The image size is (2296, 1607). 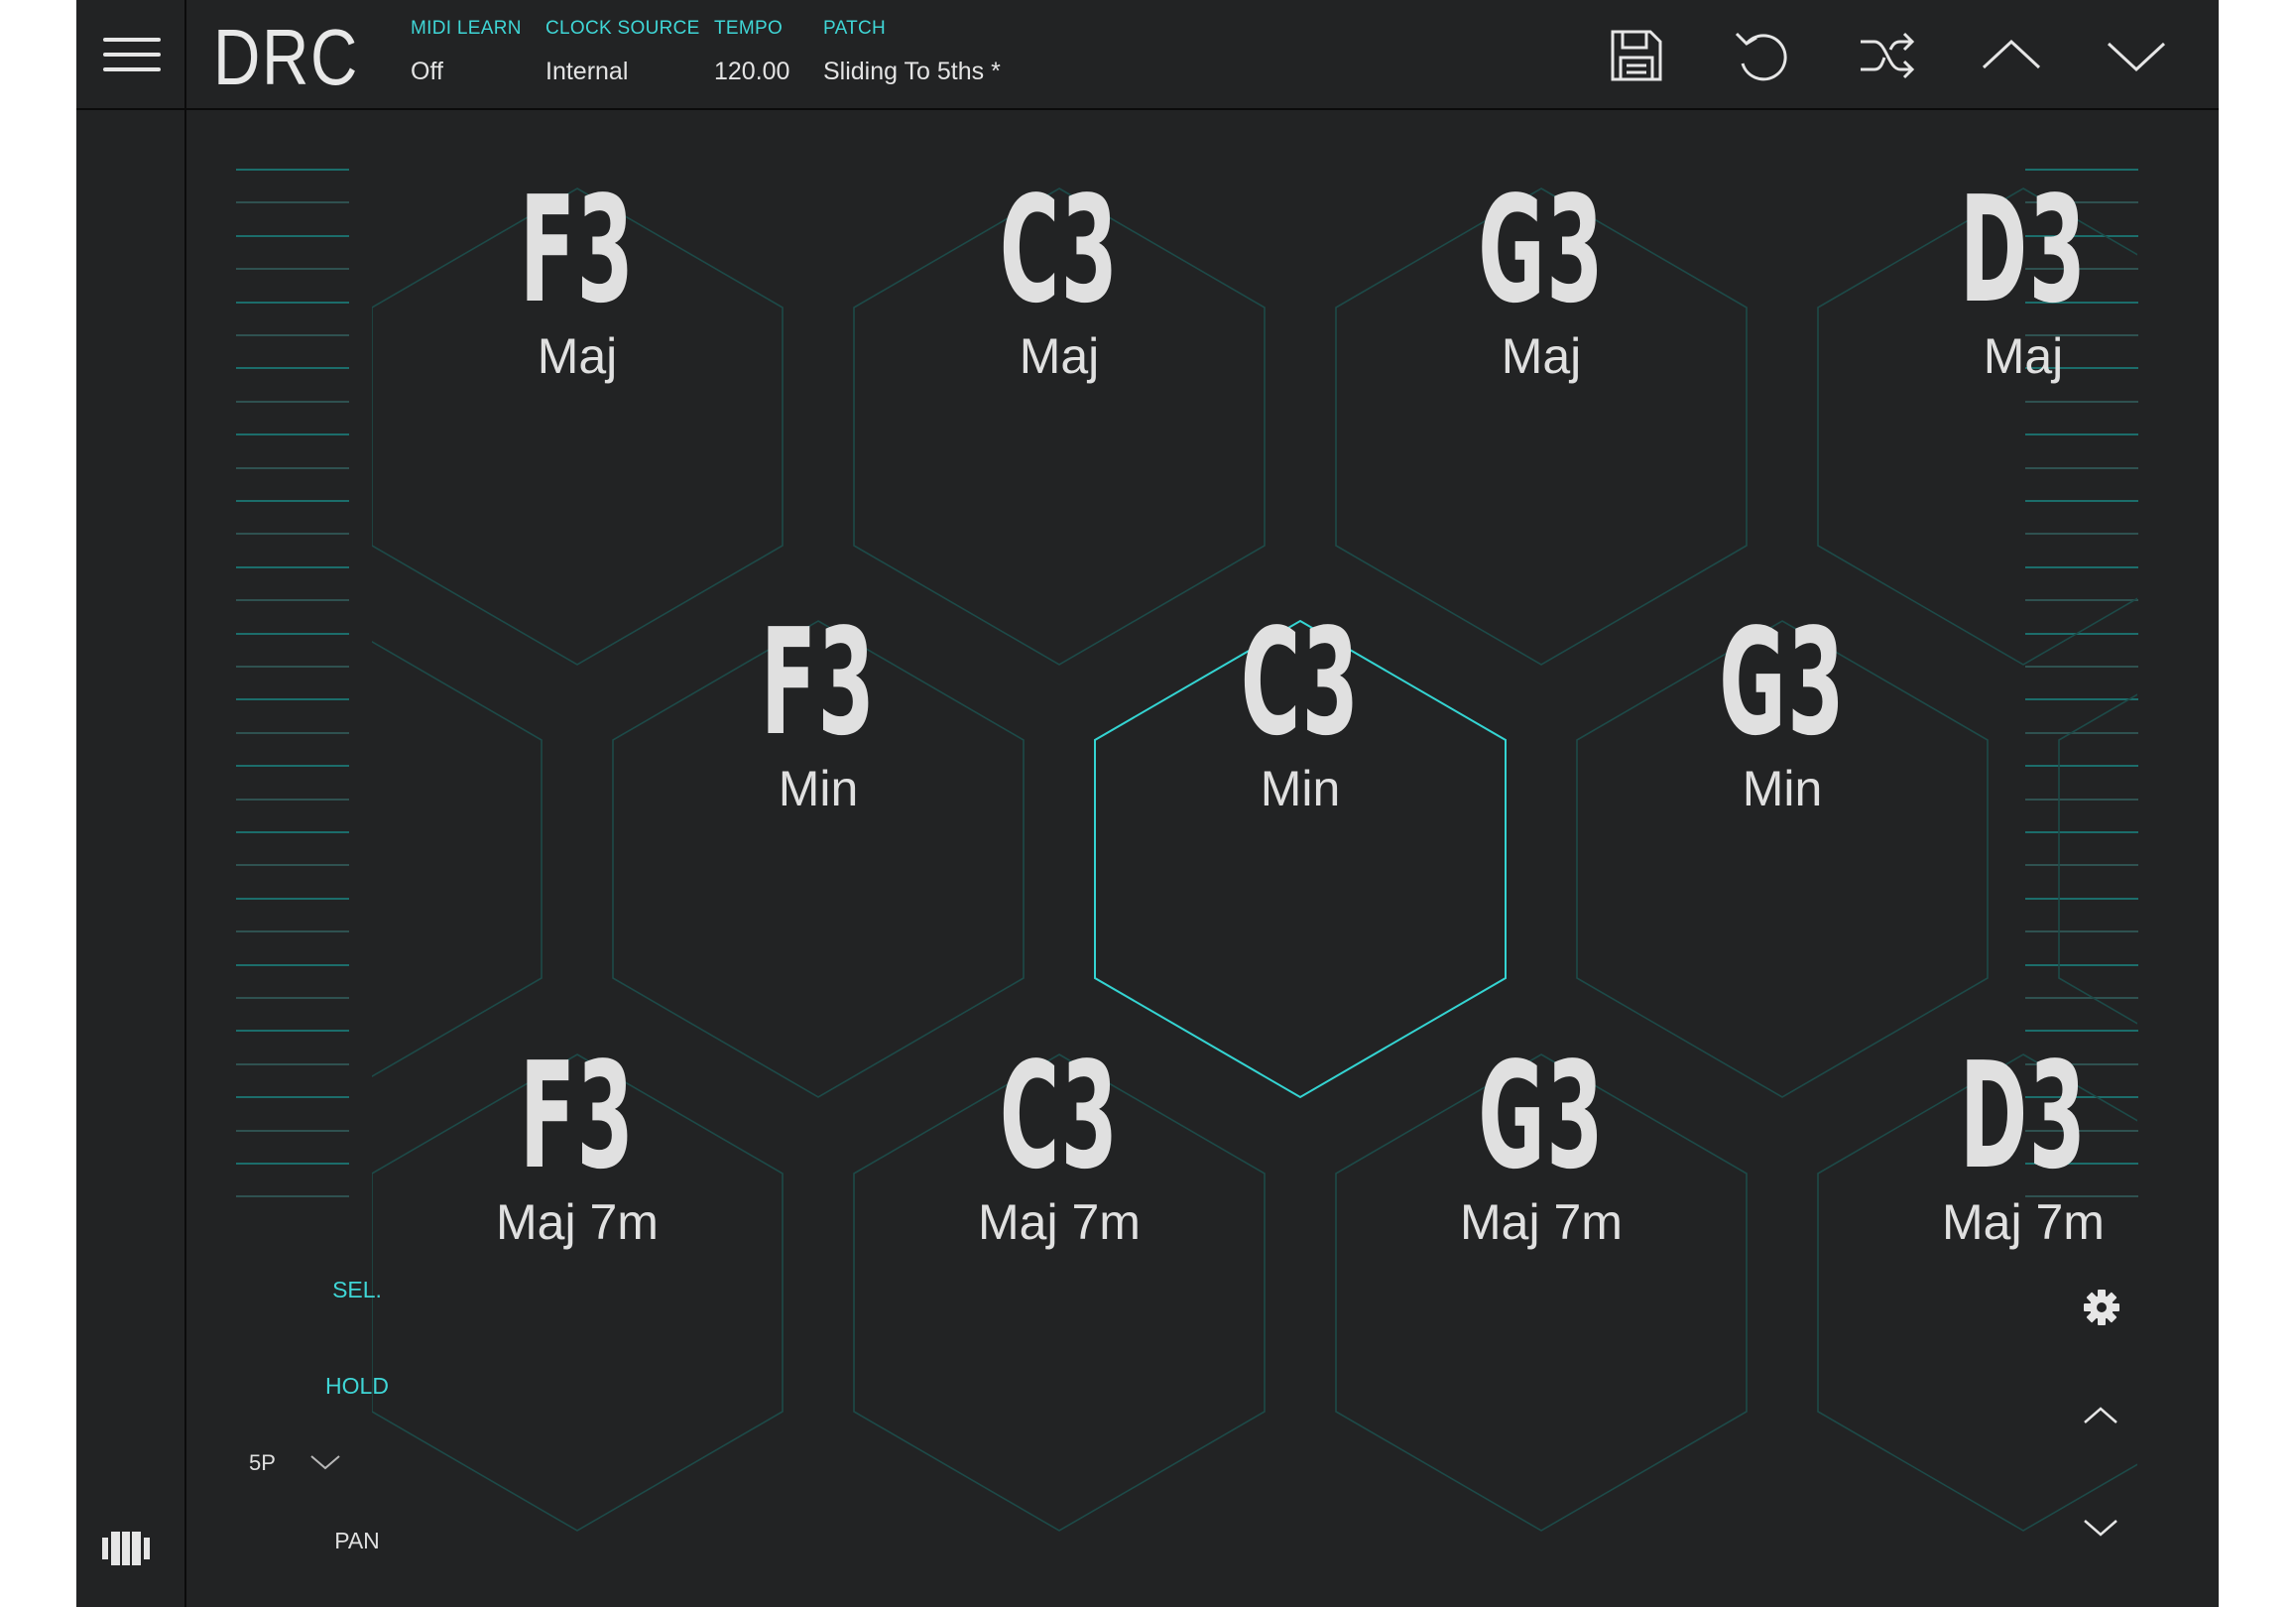 What do you see at coordinates (131, 803) in the screenshot?
I see `left-rail` at bounding box center [131, 803].